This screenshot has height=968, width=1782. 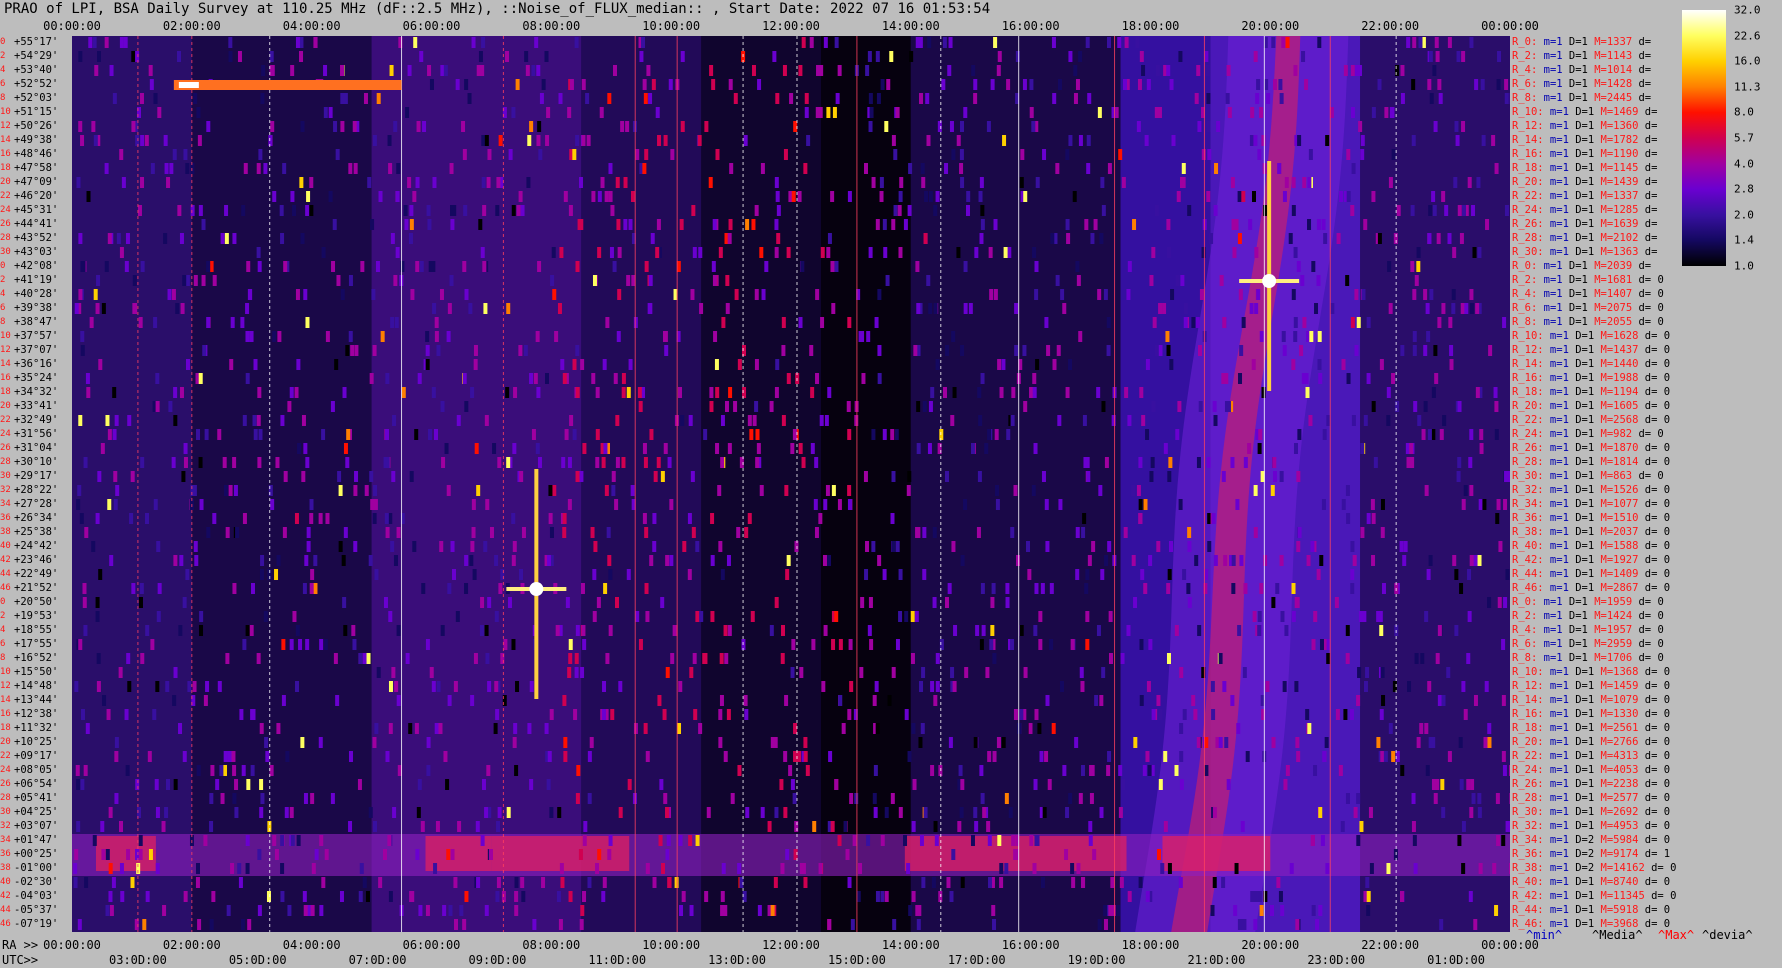 What do you see at coordinates (36, 672) in the screenshot?
I see `dec-label: +15°50'` at bounding box center [36, 672].